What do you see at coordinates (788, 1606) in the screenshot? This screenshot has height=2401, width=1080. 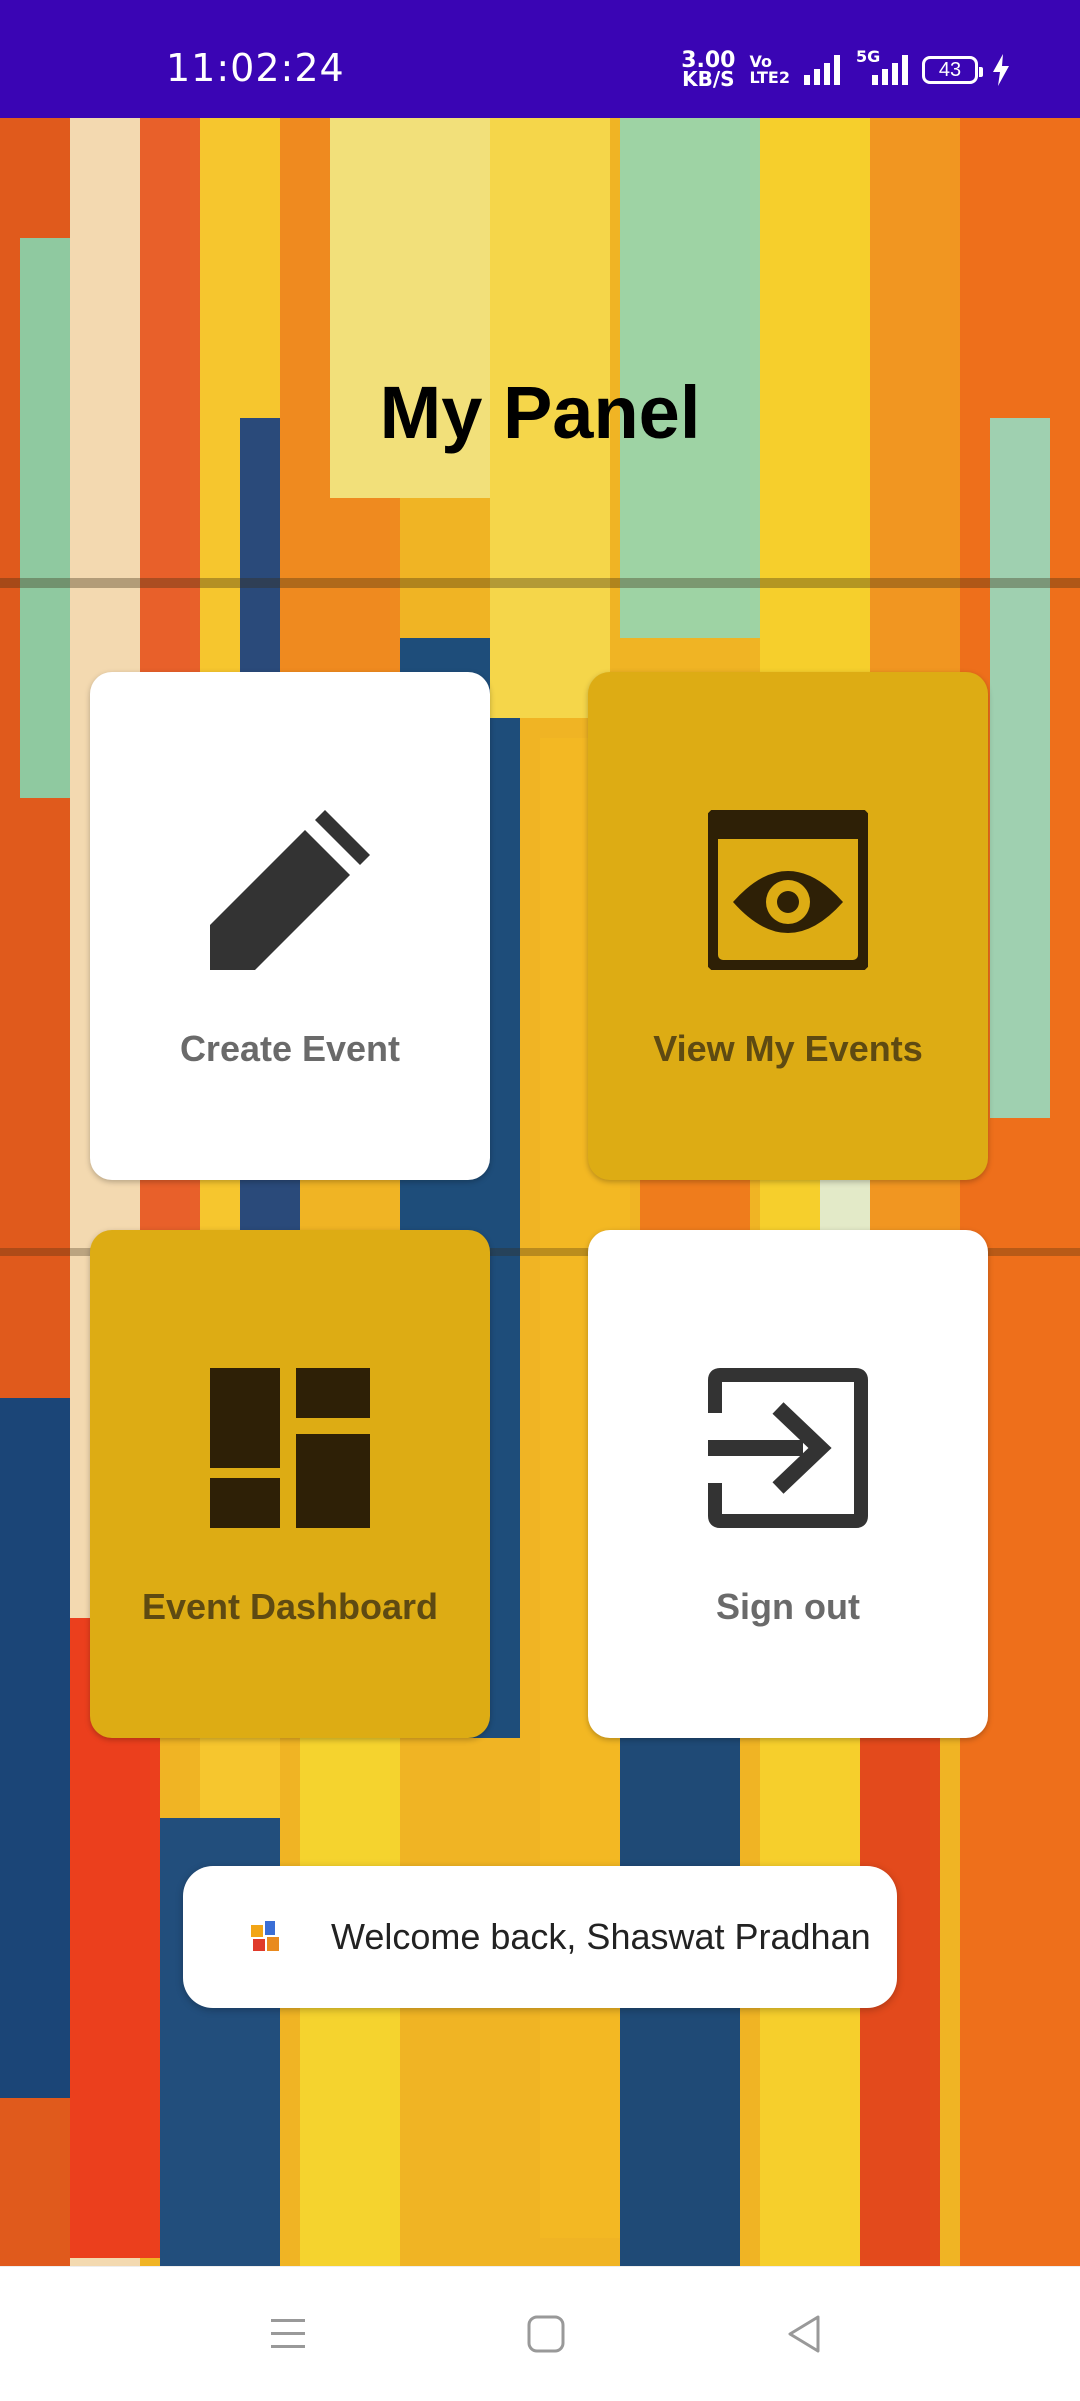 I see `sign-out-label: Sign out` at bounding box center [788, 1606].